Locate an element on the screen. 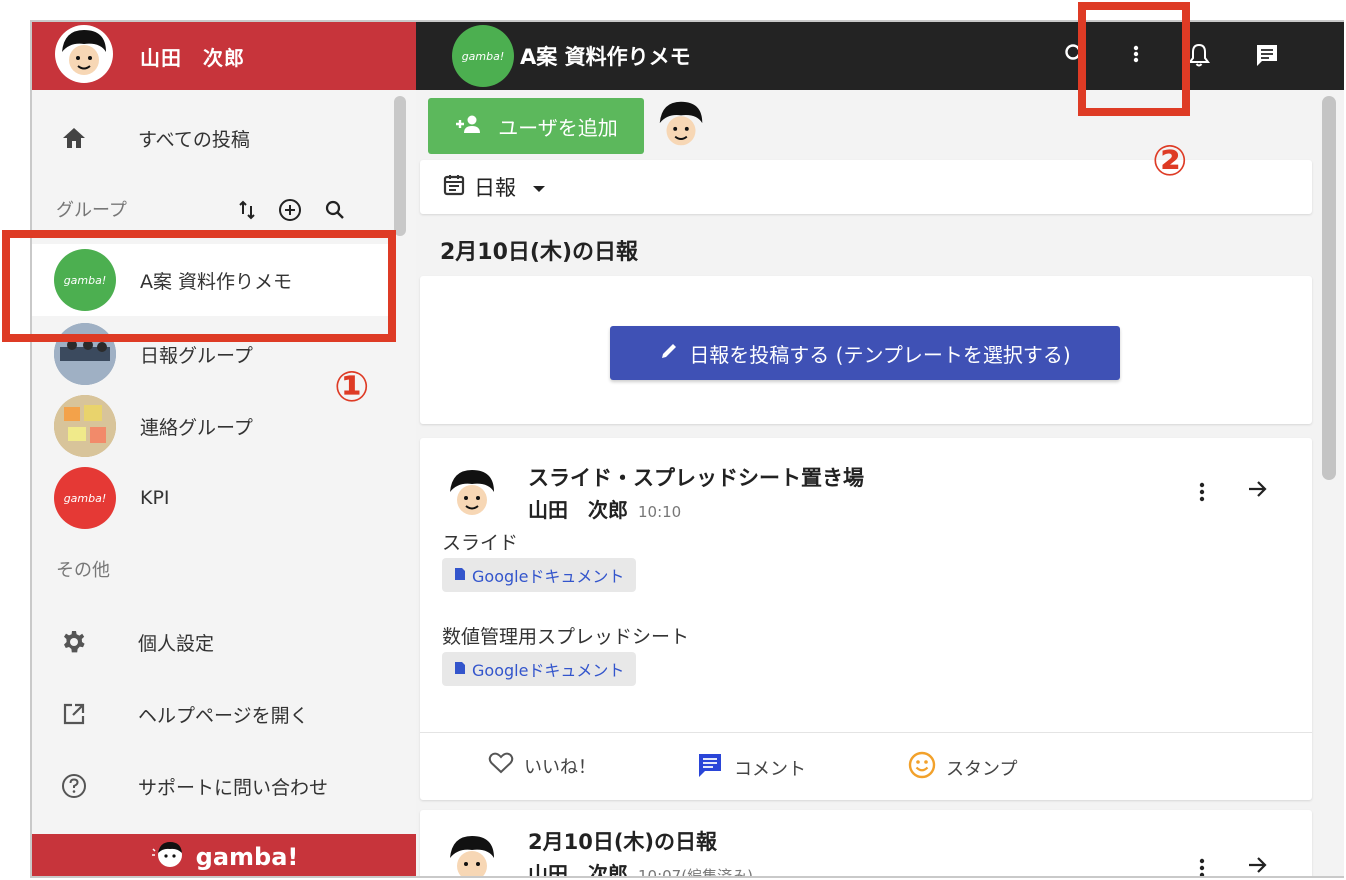 The height and width of the screenshot is (880, 1346). sidebar-item-settings: 個人設定 is located at coordinates (210, 642).